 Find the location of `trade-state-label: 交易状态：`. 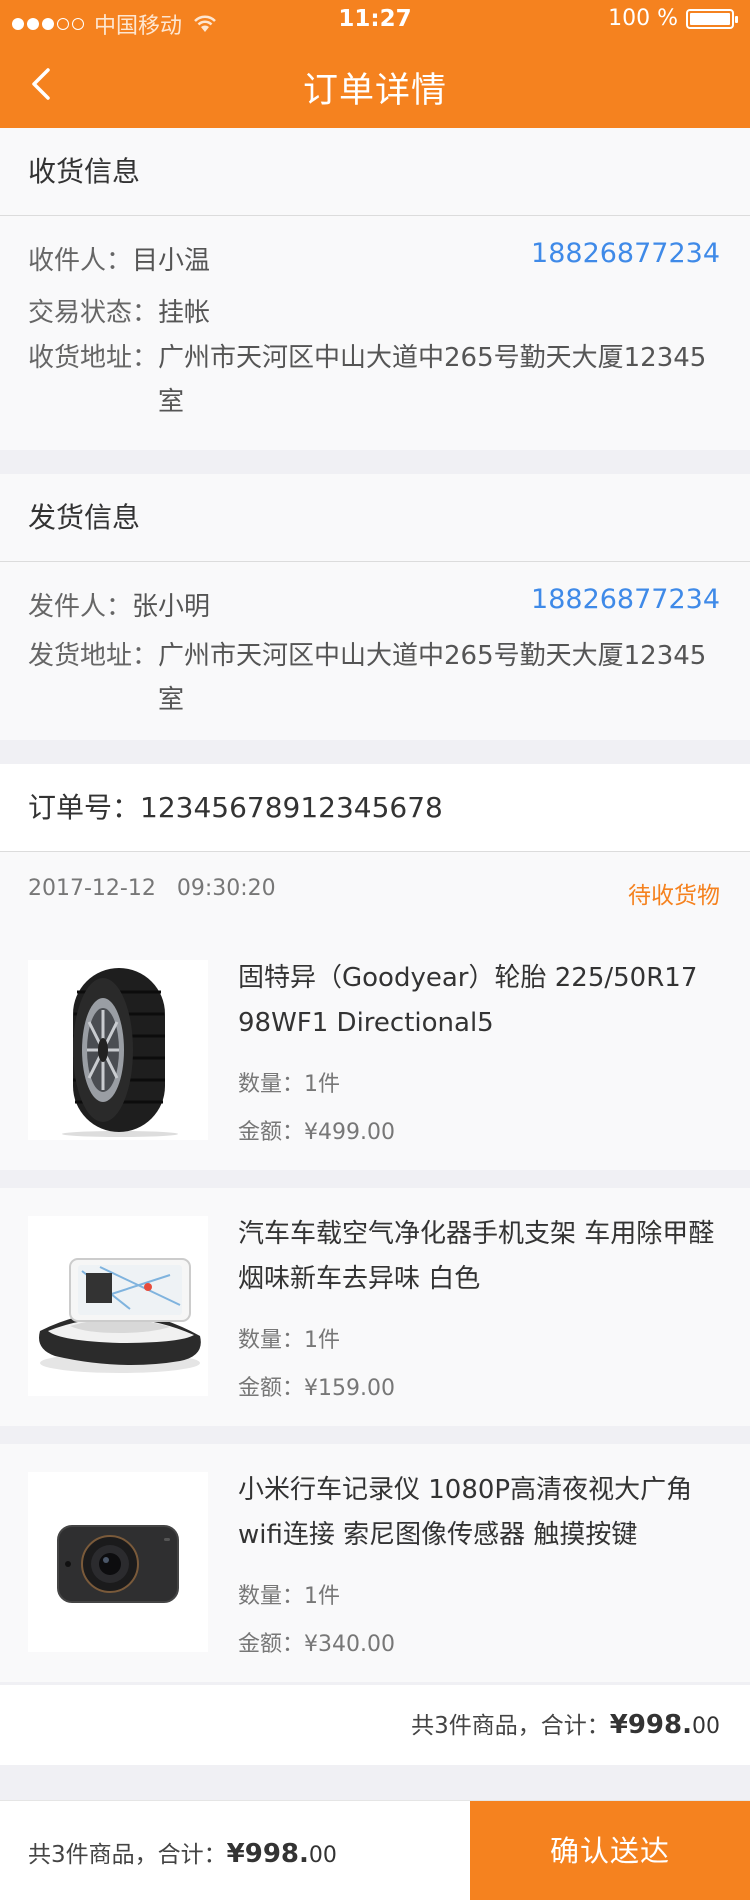

trade-state-label: 交易状态： is located at coordinates (93, 313).